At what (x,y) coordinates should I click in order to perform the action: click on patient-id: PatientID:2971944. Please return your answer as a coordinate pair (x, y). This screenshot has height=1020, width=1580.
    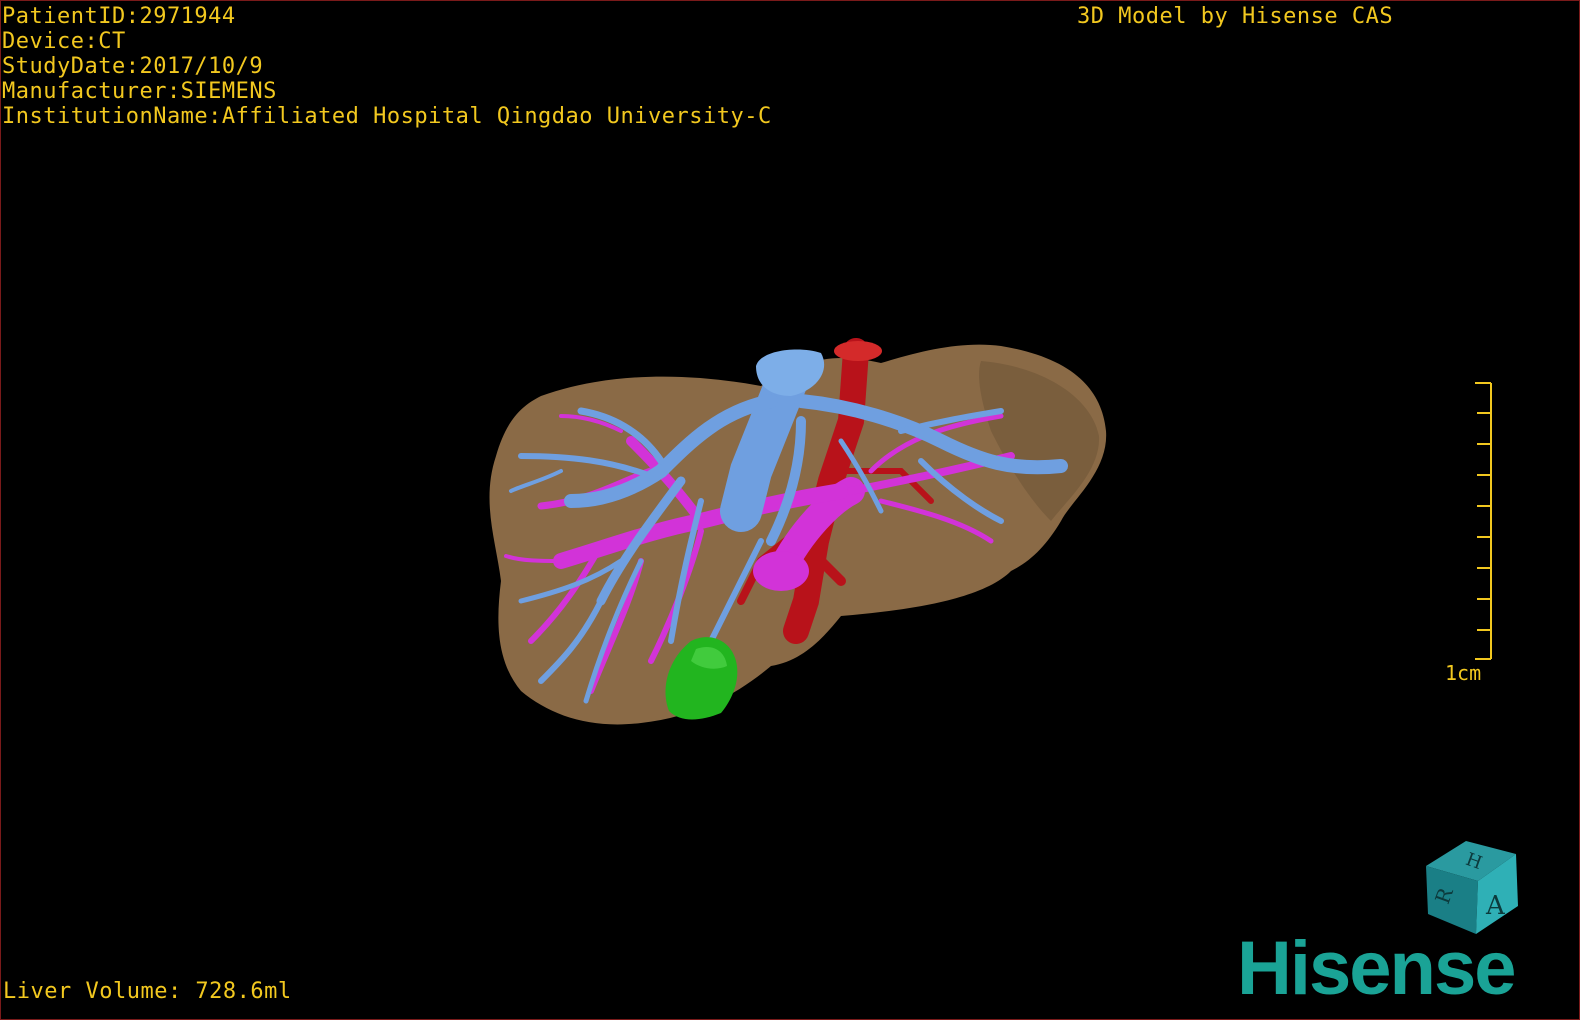
    Looking at the image, I should click on (119, 16).